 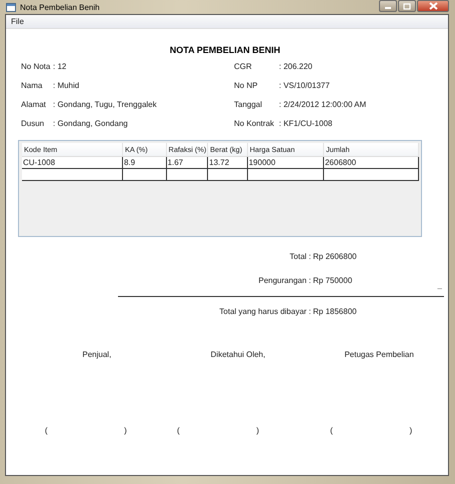 What do you see at coordinates (11, 7) in the screenshot?
I see `window-icon` at bounding box center [11, 7].